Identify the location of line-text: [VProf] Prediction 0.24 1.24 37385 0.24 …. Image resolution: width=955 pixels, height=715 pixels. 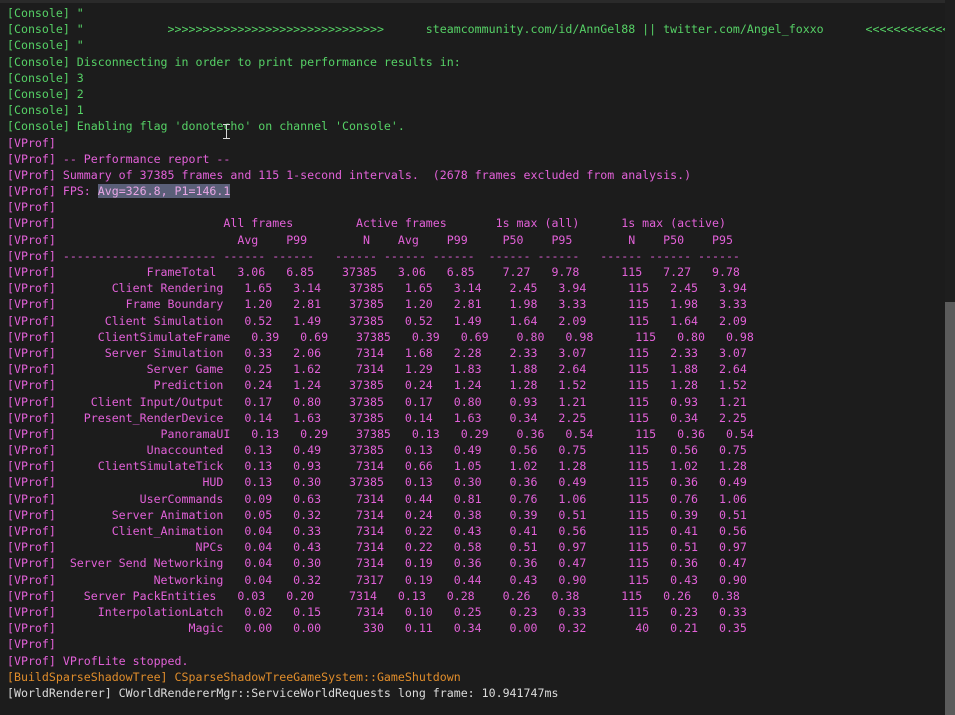
(377, 385).